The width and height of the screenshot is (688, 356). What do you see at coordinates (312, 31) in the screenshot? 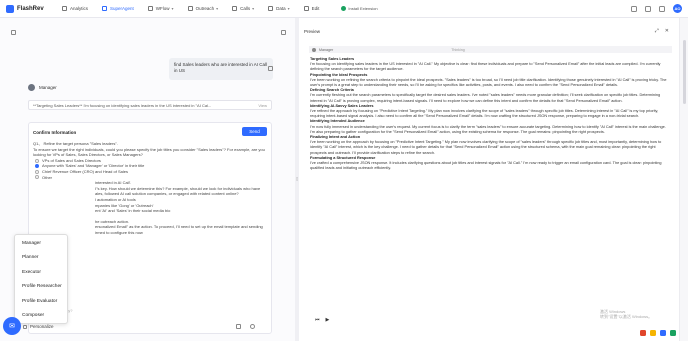
I see `preview-title: Preview` at bounding box center [312, 31].